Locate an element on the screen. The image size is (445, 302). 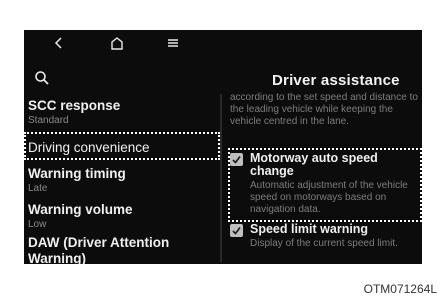
highlight-motorway-auto-speed is located at coordinates (325, 185).